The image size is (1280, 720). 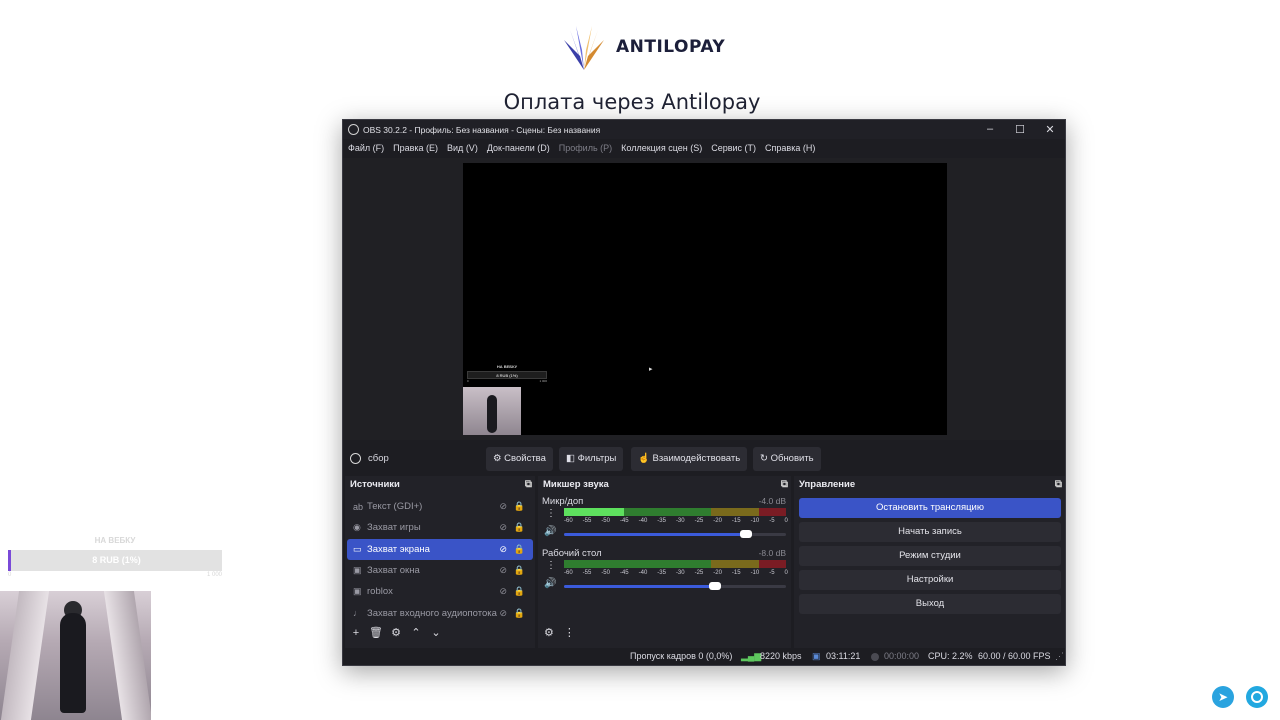 What do you see at coordinates (440, 570) in the screenshot?
I see `source-item: ▣ Захват окна ⊘ 🔒` at bounding box center [440, 570].